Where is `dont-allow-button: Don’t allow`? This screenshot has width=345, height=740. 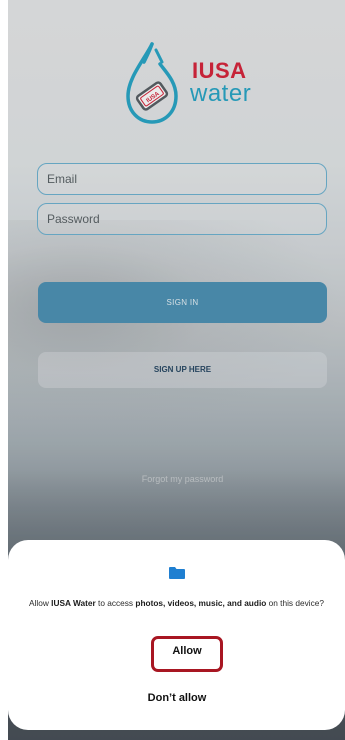 dont-allow-button: Don’t allow is located at coordinates (177, 698).